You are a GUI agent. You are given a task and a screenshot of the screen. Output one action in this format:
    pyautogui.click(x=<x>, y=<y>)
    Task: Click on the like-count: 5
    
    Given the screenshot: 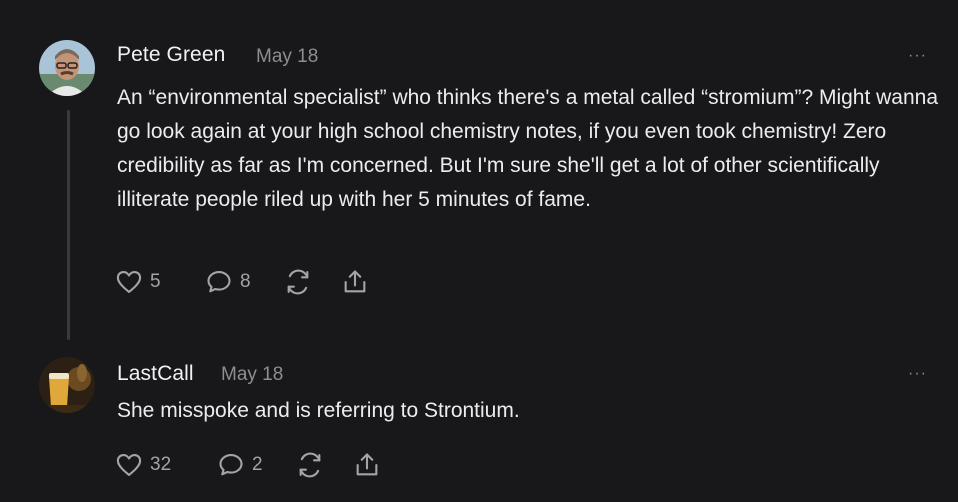 What is the action you would take?
    pyautogui.click(x=155, y=281)
    